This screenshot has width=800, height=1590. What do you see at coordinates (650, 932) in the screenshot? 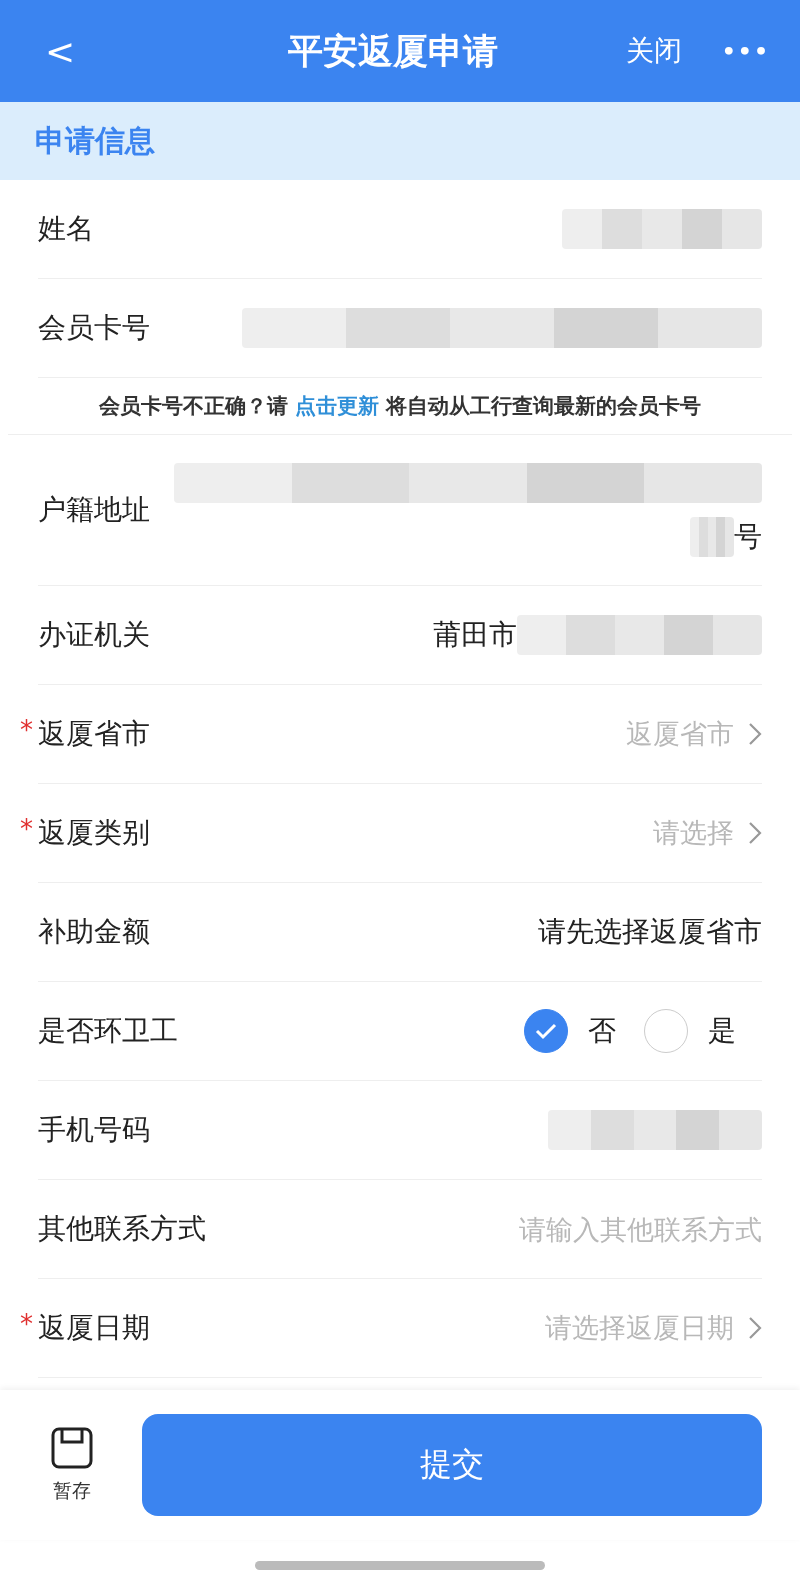
I see `field-value: 请先选择返厦省市` at bounding box center [650, 932].